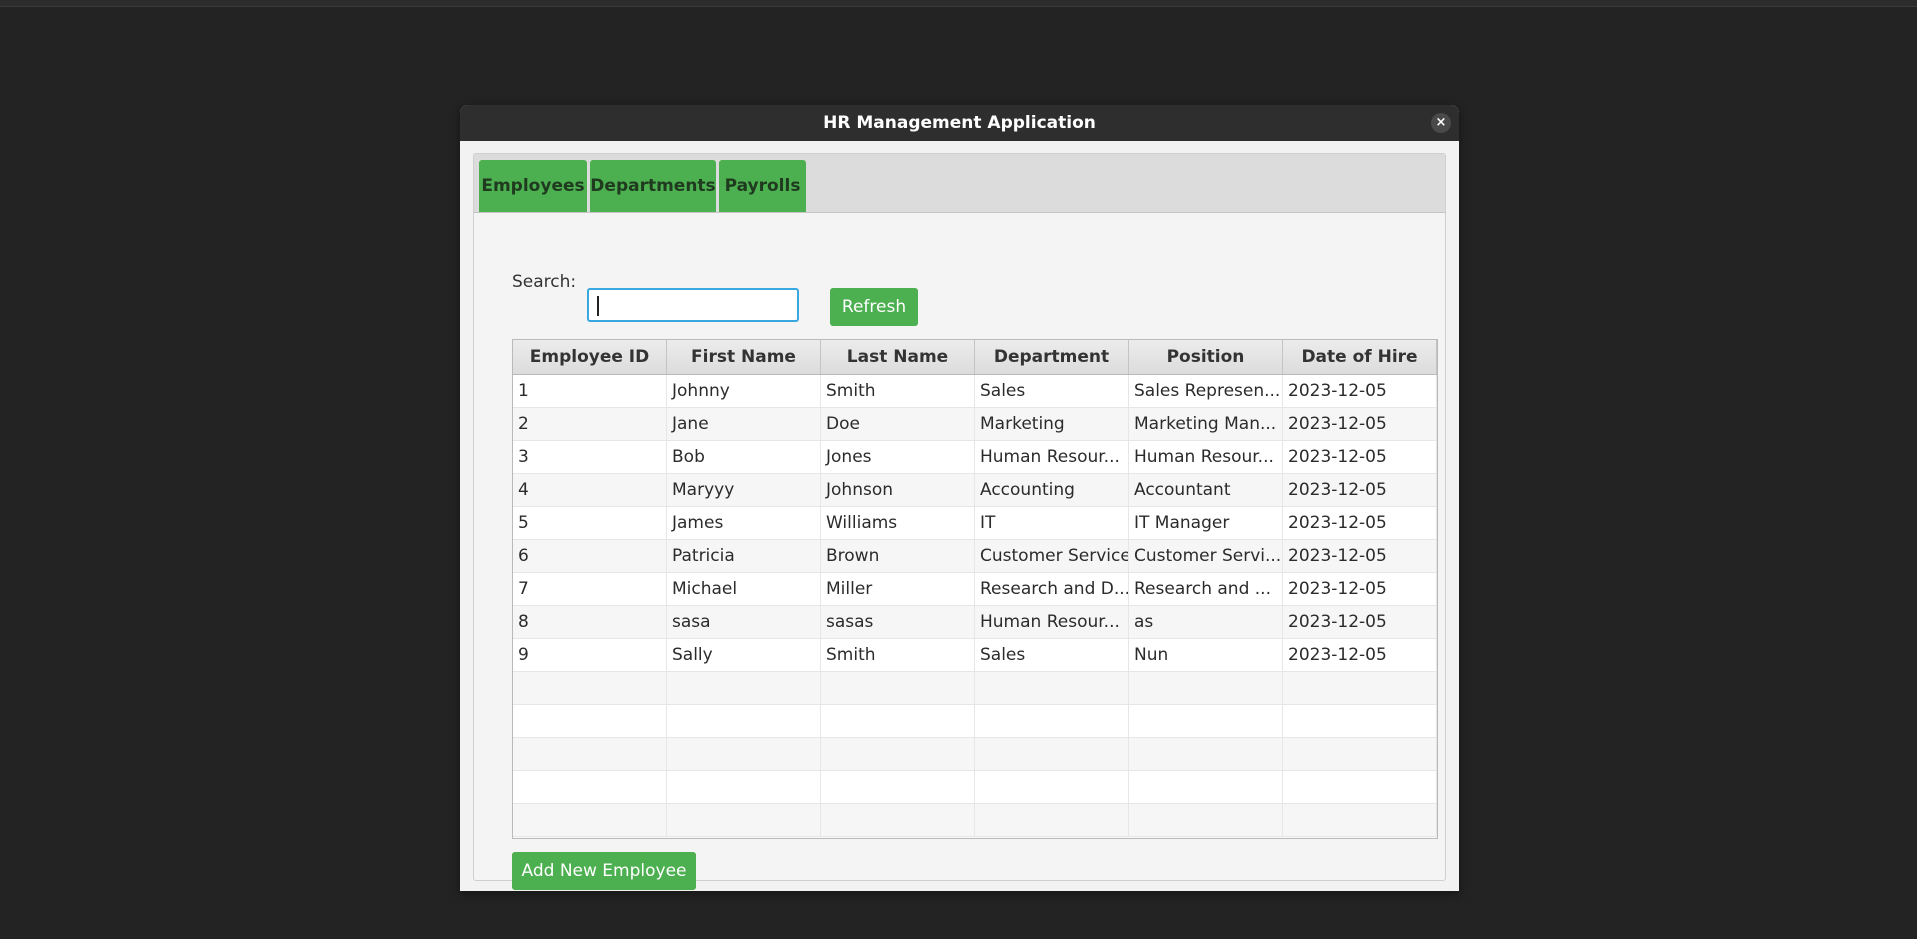  I want to click on table-cell: 1, so click(590, 391).